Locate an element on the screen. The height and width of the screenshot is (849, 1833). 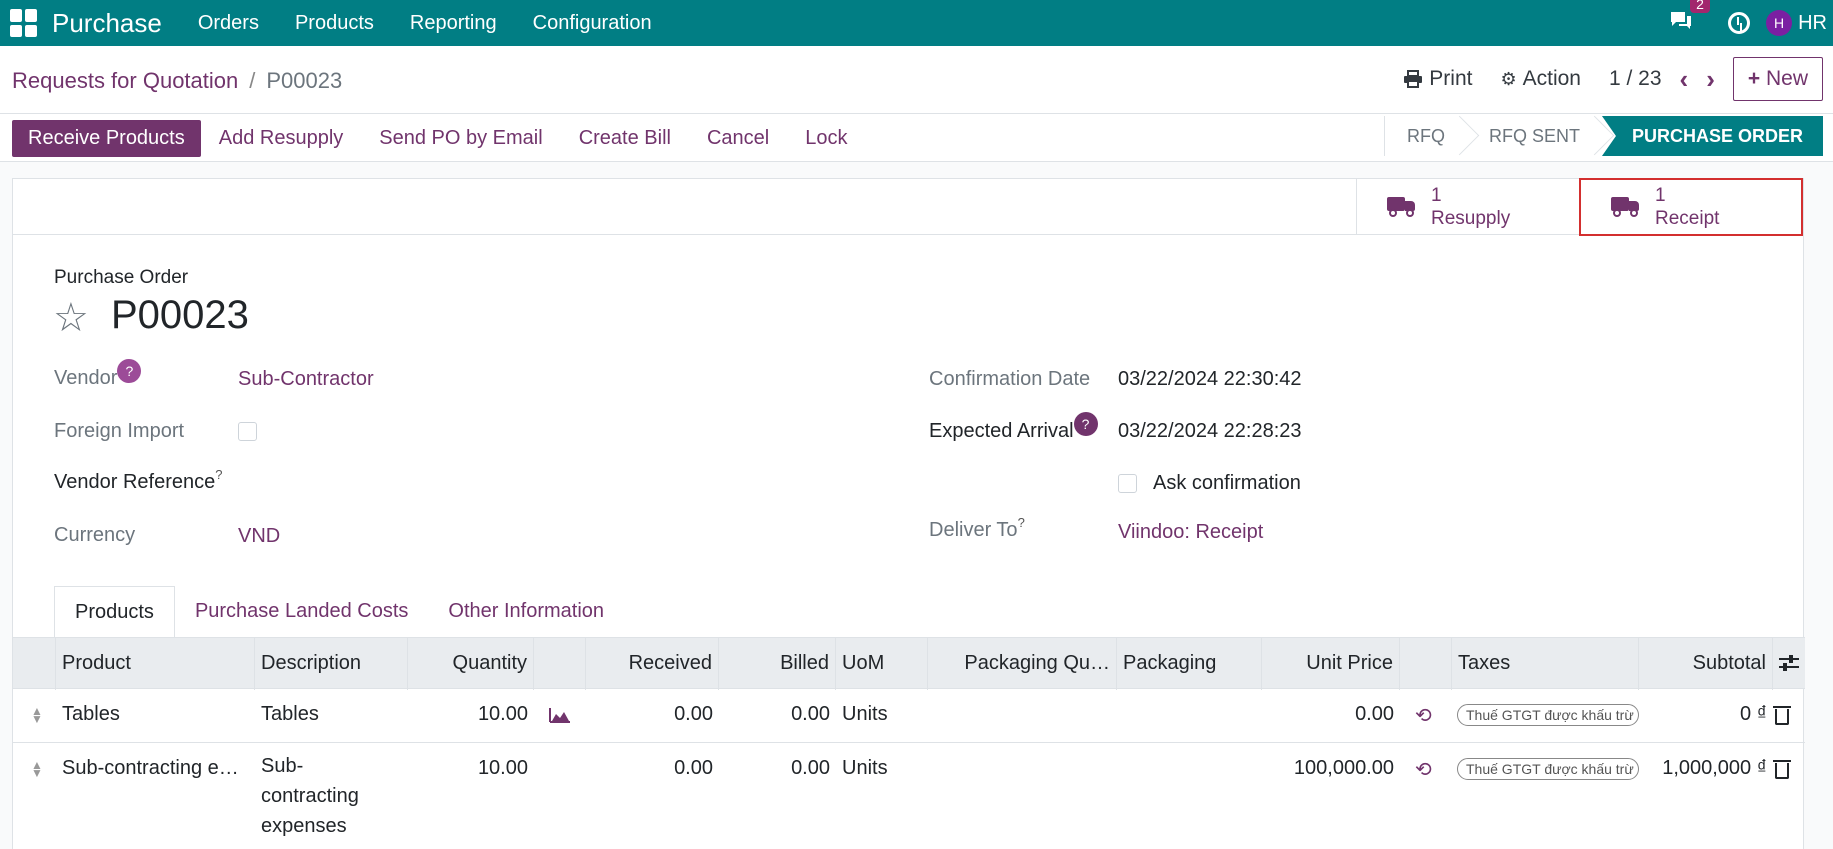
confirmation-date-label: Confirmation Date is located at coordinates (1010, 379).